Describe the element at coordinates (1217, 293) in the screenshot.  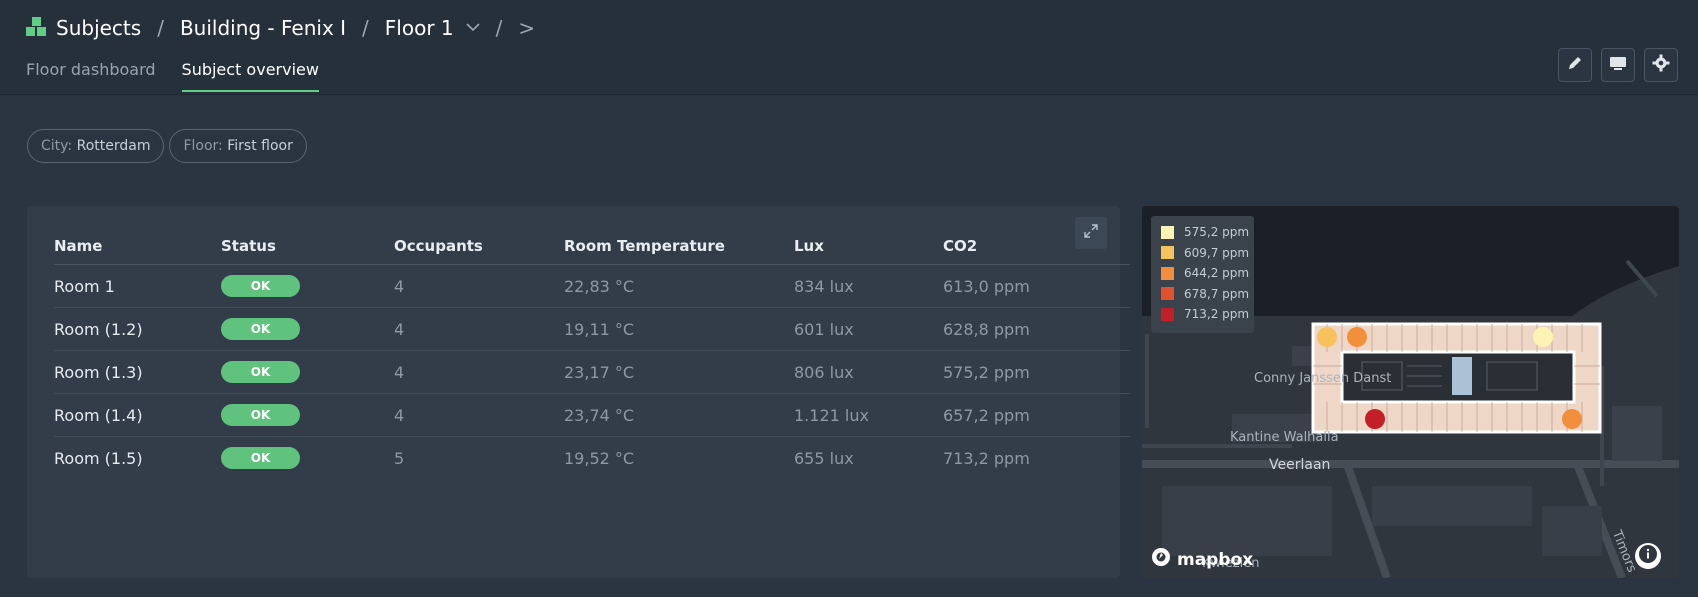
I see `legend-label: 678,7 ppm` at that location.